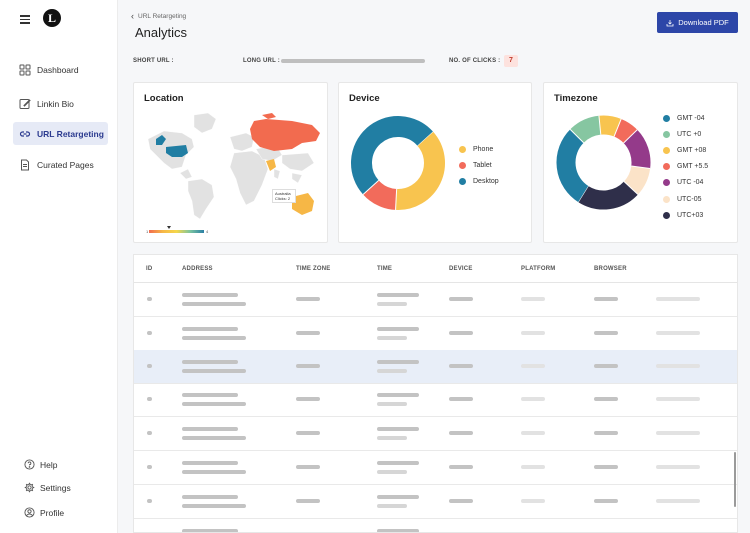 This screenshot has height=533, width=750. Describe the element at coordinates (690, 215) in the screenshot. I see `legend-label: UTC+03` at that location.